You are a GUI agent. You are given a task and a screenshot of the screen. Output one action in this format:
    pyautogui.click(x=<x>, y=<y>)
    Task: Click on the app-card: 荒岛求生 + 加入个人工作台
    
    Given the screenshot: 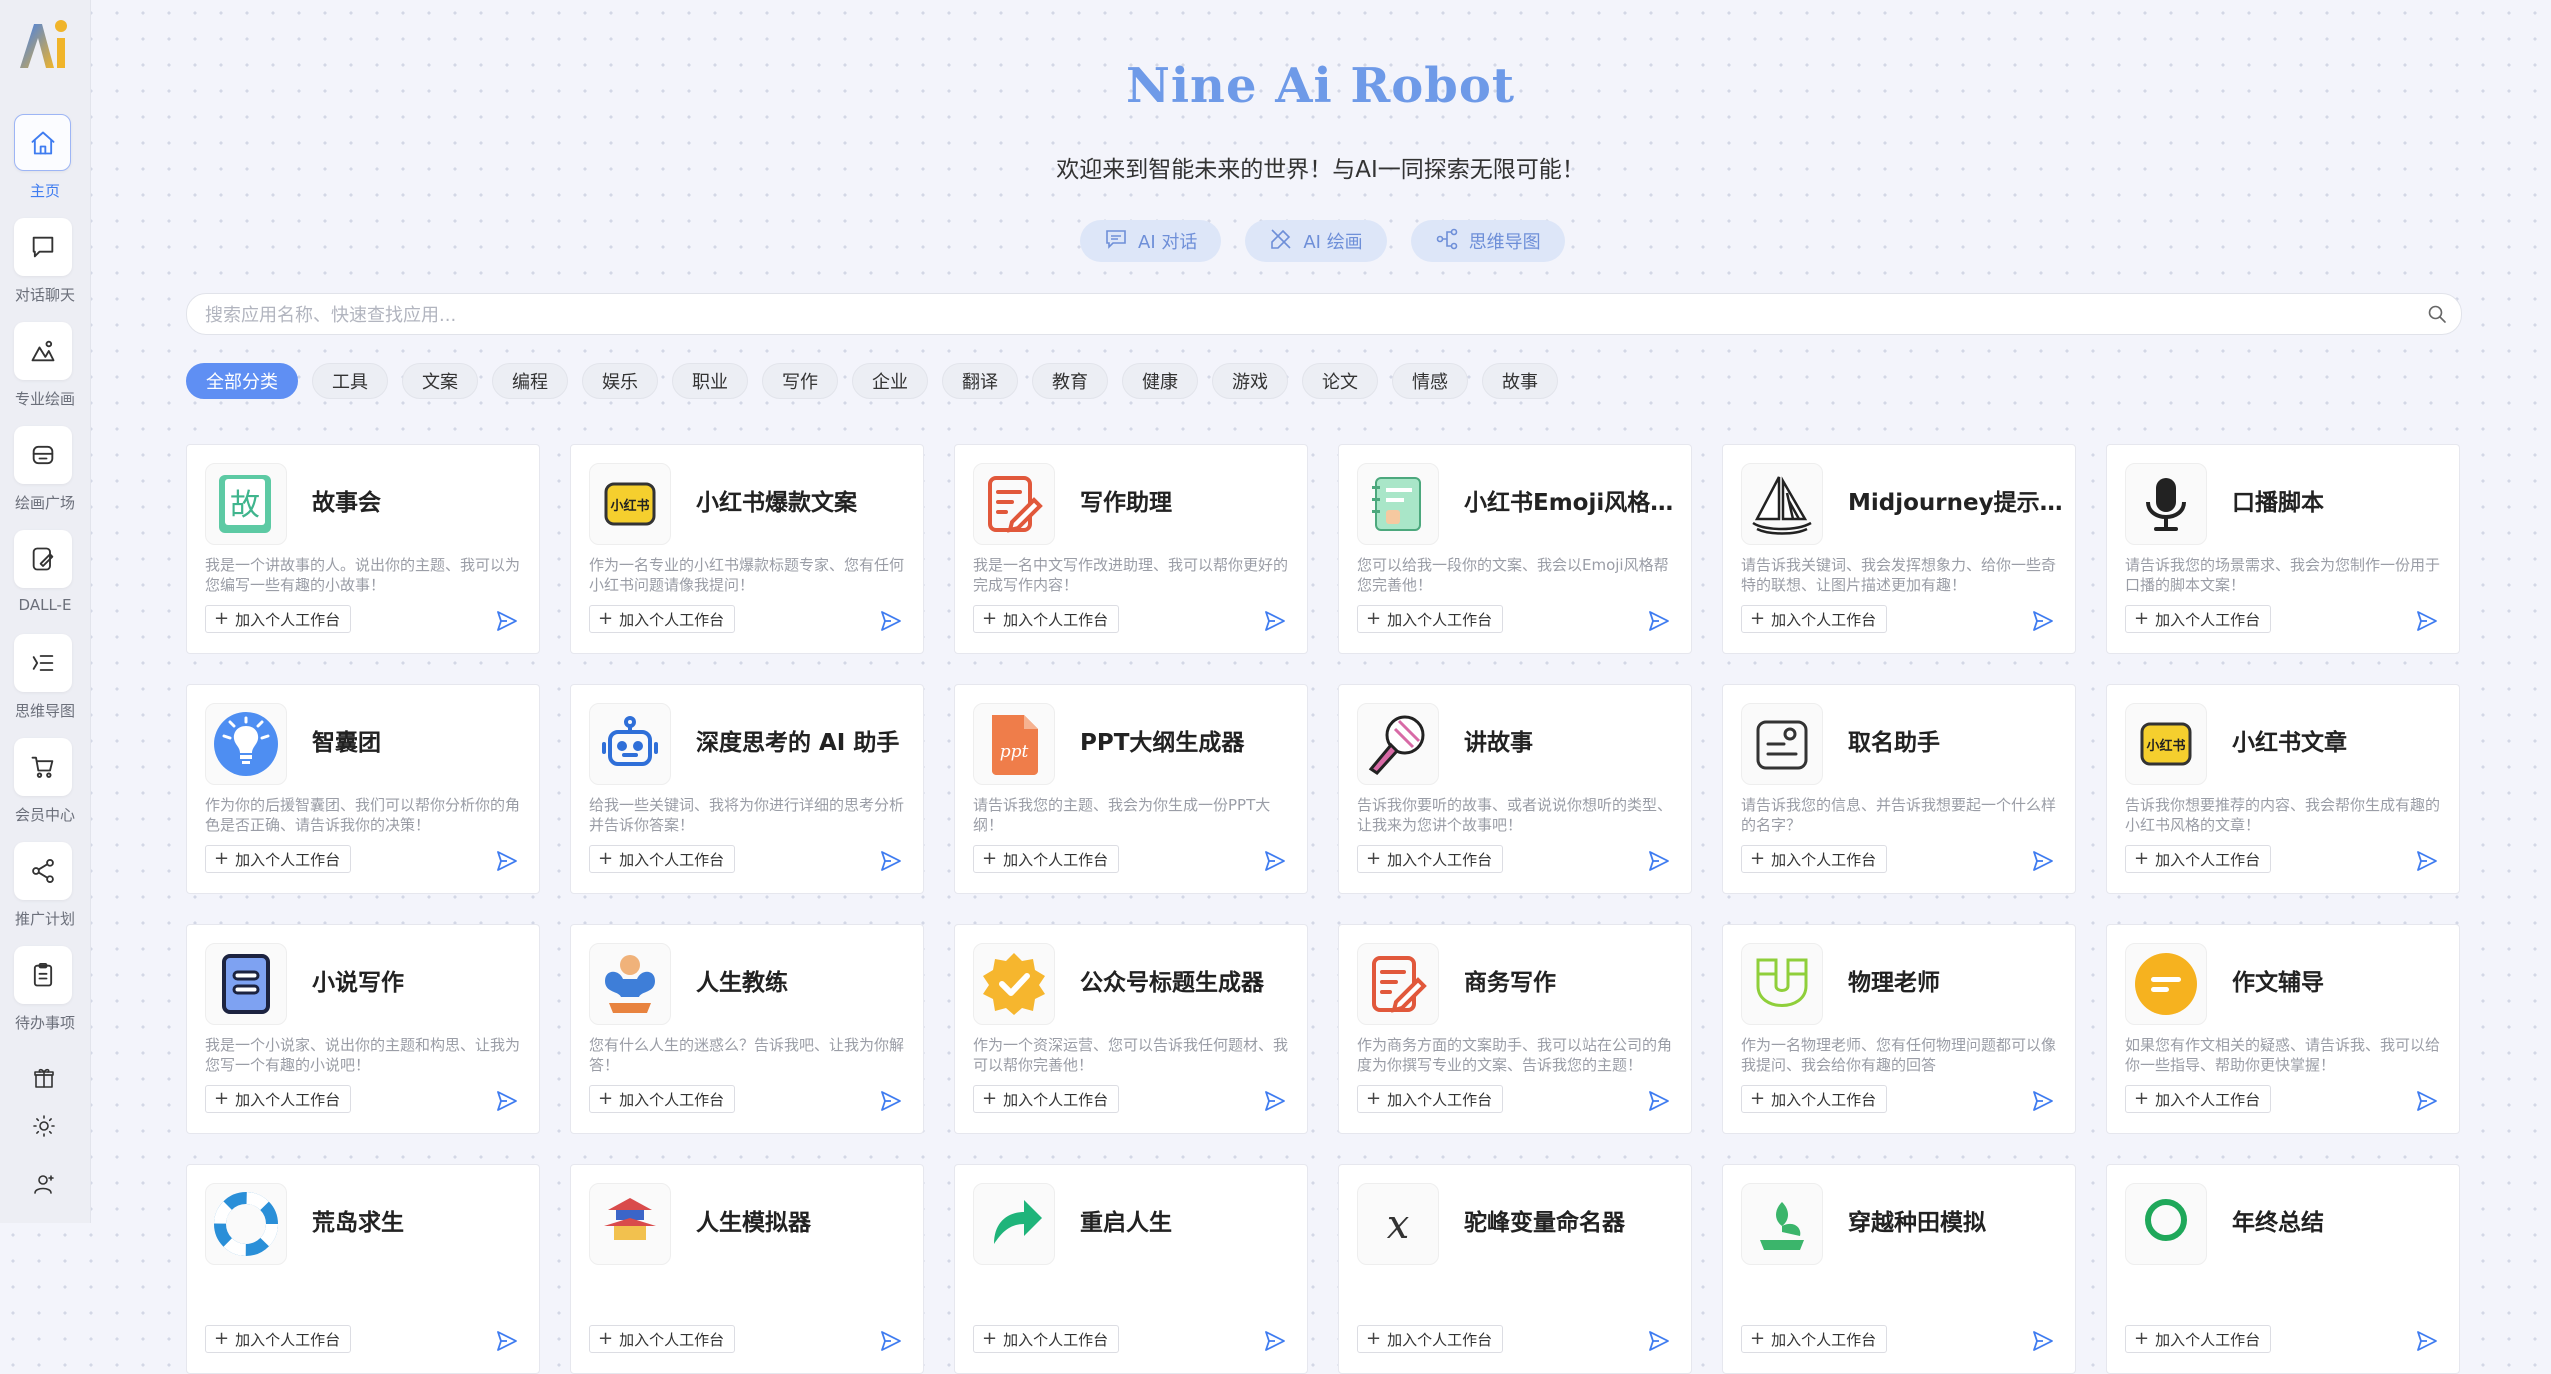 What is the action you would take?
    pyautogui.click(x=363, y=1269)
    